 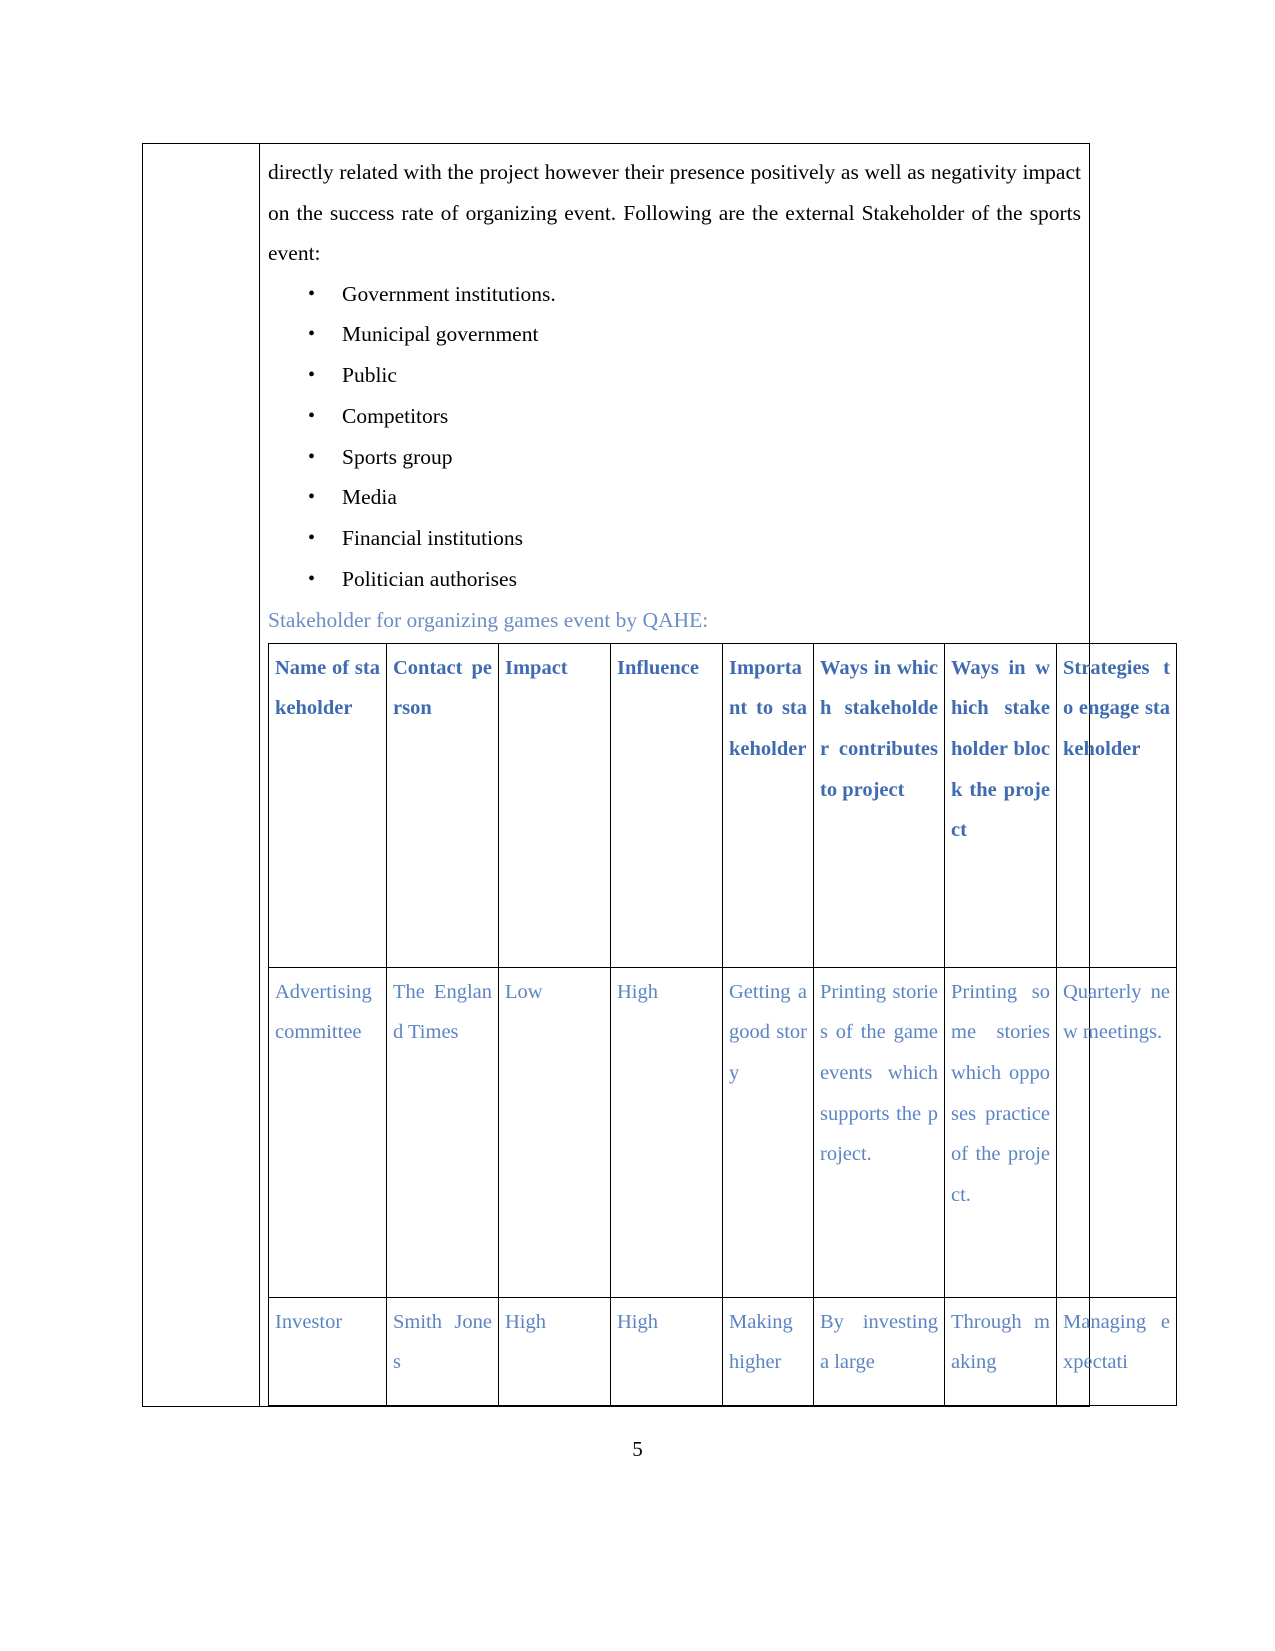 I want to click on list-item: Media, so click(x=674, y=497).